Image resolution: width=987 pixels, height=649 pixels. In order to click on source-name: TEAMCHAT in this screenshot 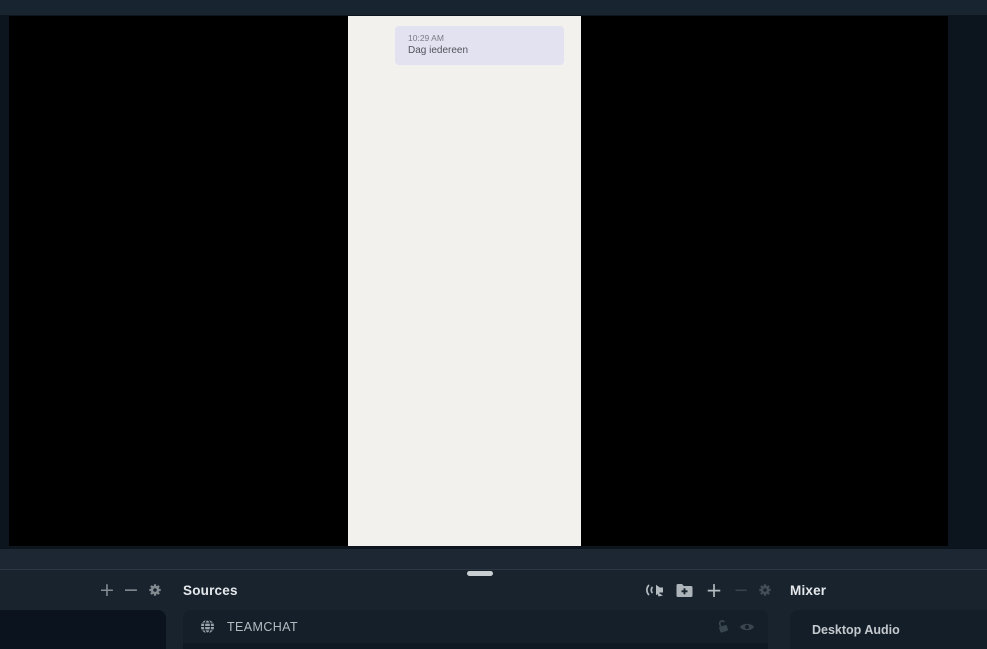, I will do `click(263, 626)`.